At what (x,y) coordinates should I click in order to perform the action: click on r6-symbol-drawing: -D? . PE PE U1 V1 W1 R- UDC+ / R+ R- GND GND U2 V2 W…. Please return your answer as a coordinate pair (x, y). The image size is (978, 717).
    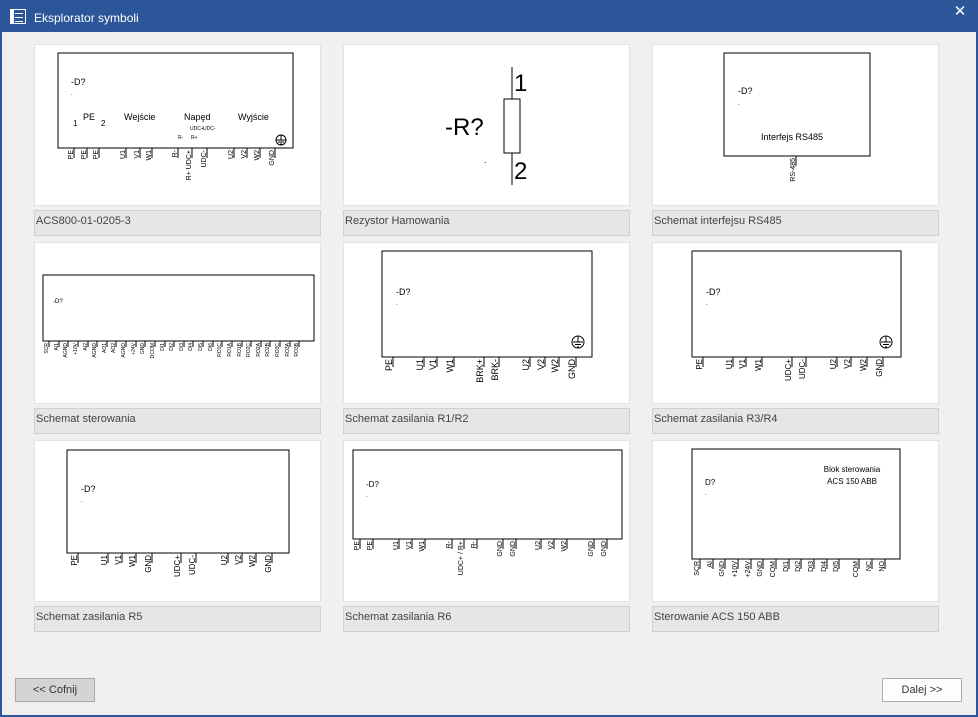
    Looking at the image, I should click on (487, 512).